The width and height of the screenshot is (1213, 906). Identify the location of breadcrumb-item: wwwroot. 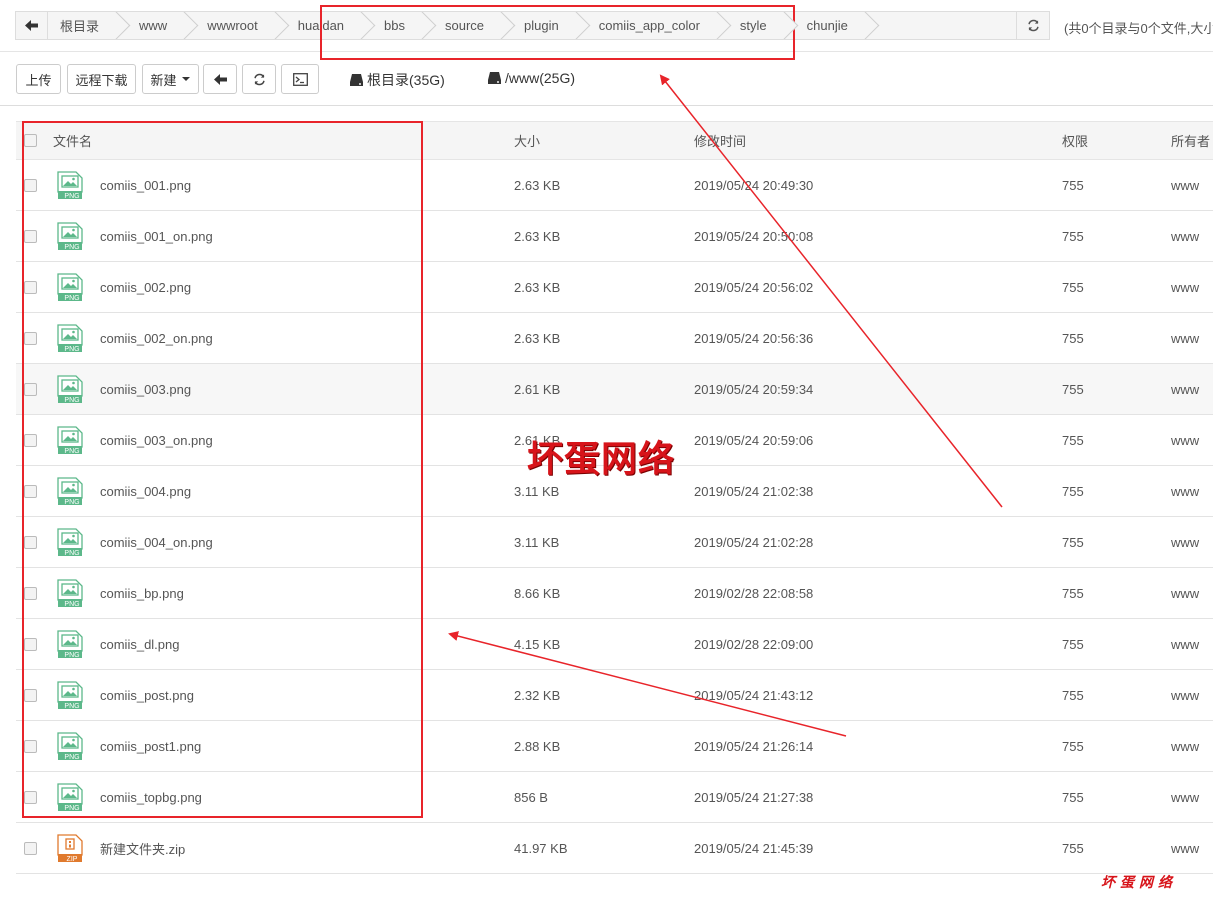
(230, 25).